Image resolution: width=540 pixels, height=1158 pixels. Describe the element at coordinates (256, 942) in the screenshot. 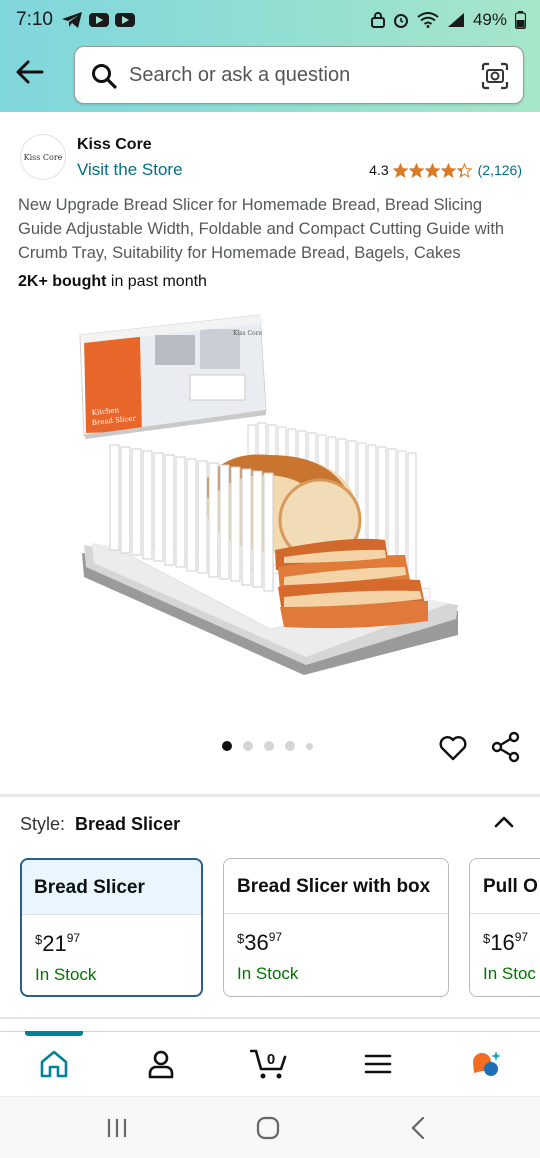

I see `price-whole: 36` at that location.